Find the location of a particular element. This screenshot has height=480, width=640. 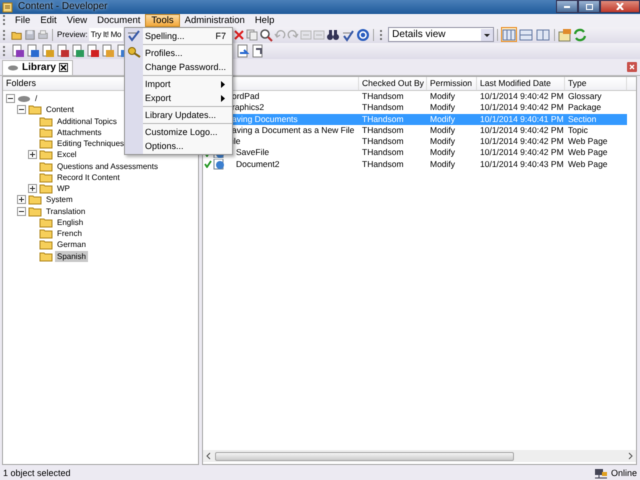

table-cell: Glossary is located at coordinates (596, 96).